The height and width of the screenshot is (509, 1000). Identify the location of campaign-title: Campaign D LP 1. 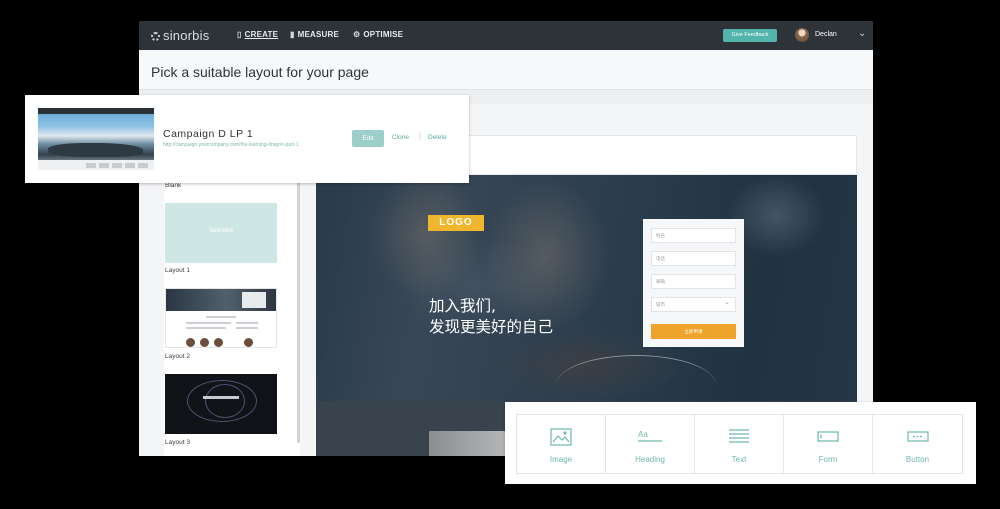
(208, 134).